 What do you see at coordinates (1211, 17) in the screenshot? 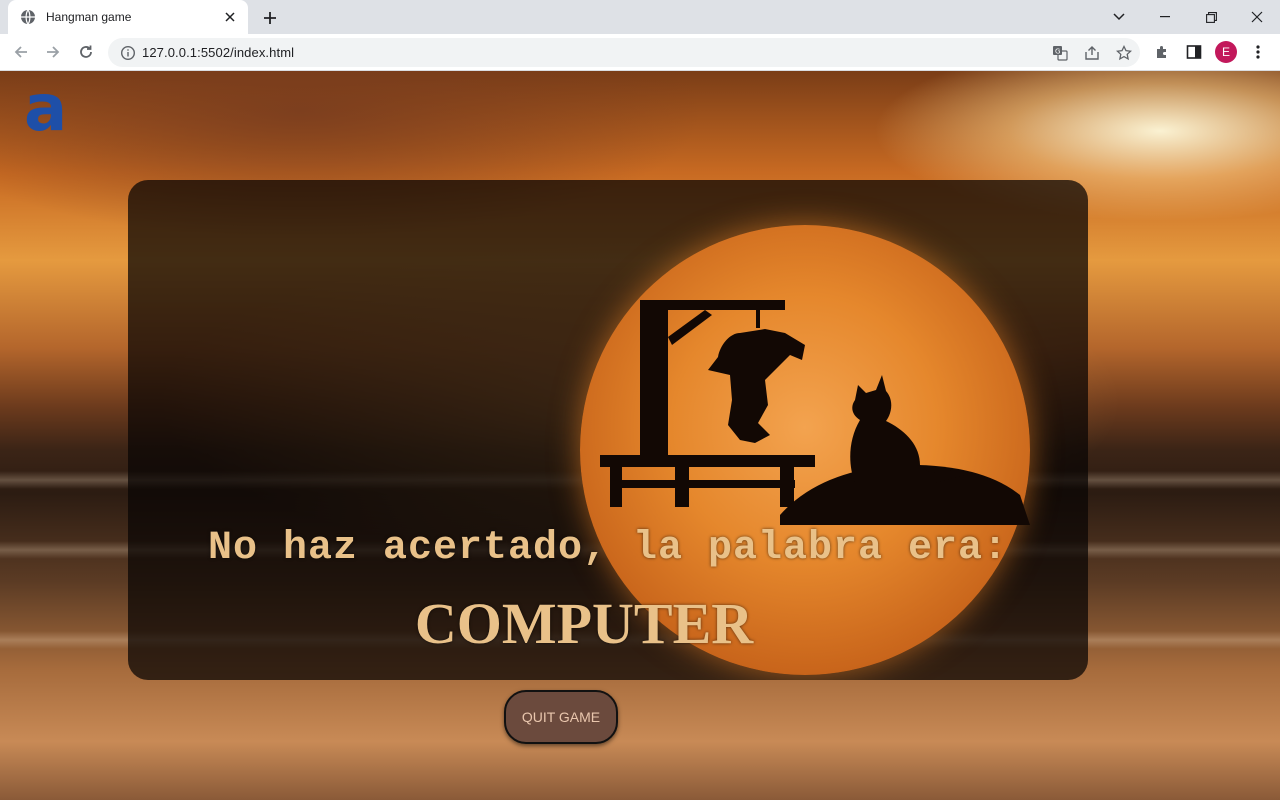
I see `restore-icon` at bounding box center [1211, 17].